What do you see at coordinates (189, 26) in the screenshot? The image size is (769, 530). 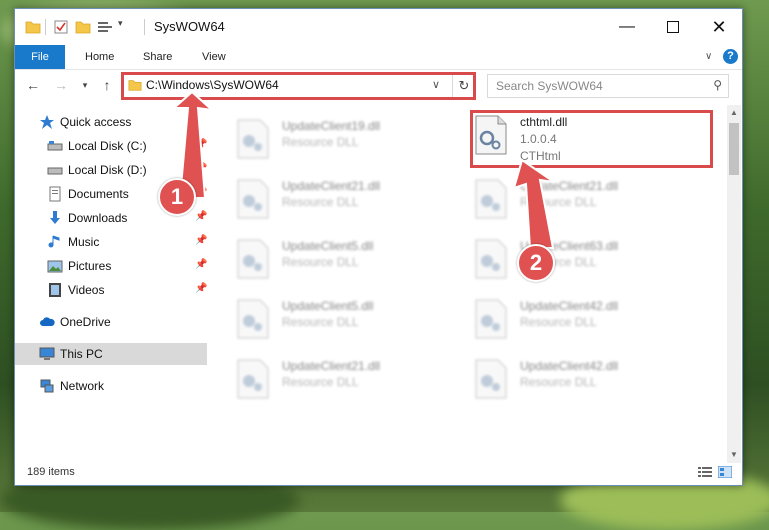 I see `window-title: SysWOW64` at bounding box center [189, 26].